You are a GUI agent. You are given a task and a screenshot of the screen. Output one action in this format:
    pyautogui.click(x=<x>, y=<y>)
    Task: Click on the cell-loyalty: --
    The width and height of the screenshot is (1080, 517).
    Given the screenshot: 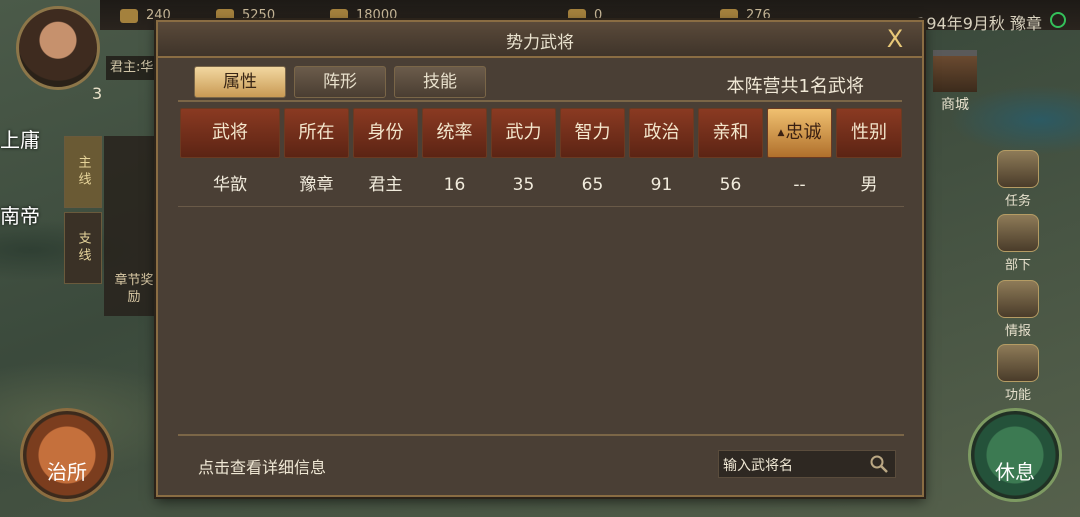 What is the action you would take?
    pyautogui.click(x=799, y=185)
    